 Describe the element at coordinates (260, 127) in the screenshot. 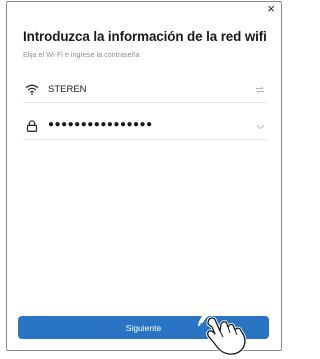

I see `chevron-down-icon` at that location.